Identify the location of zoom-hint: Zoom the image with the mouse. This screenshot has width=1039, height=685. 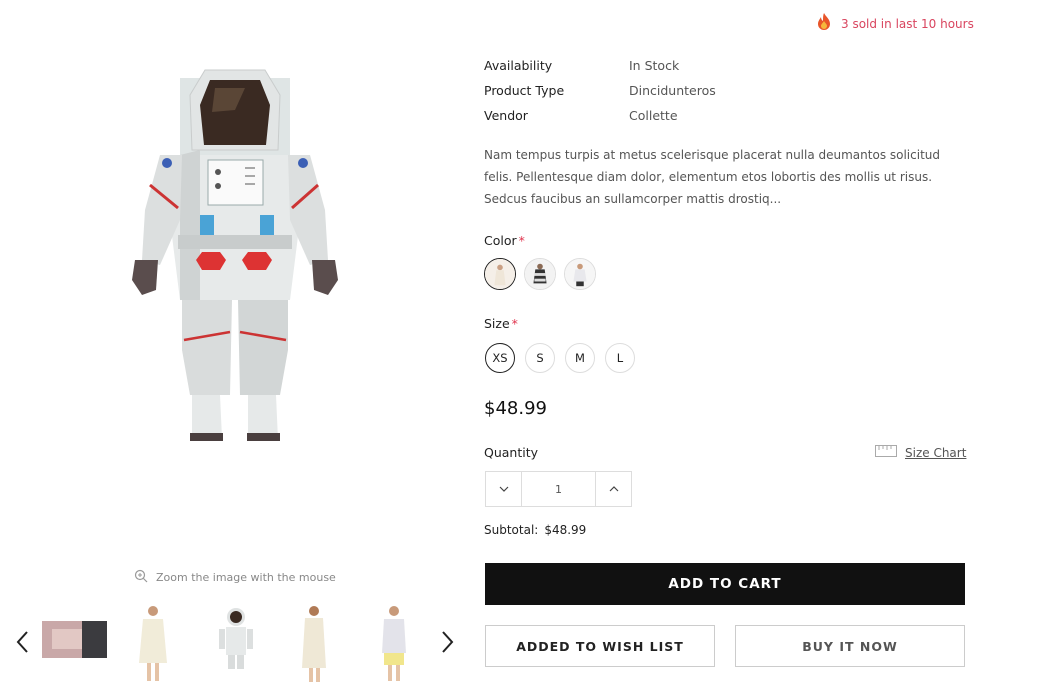
(235, 577).